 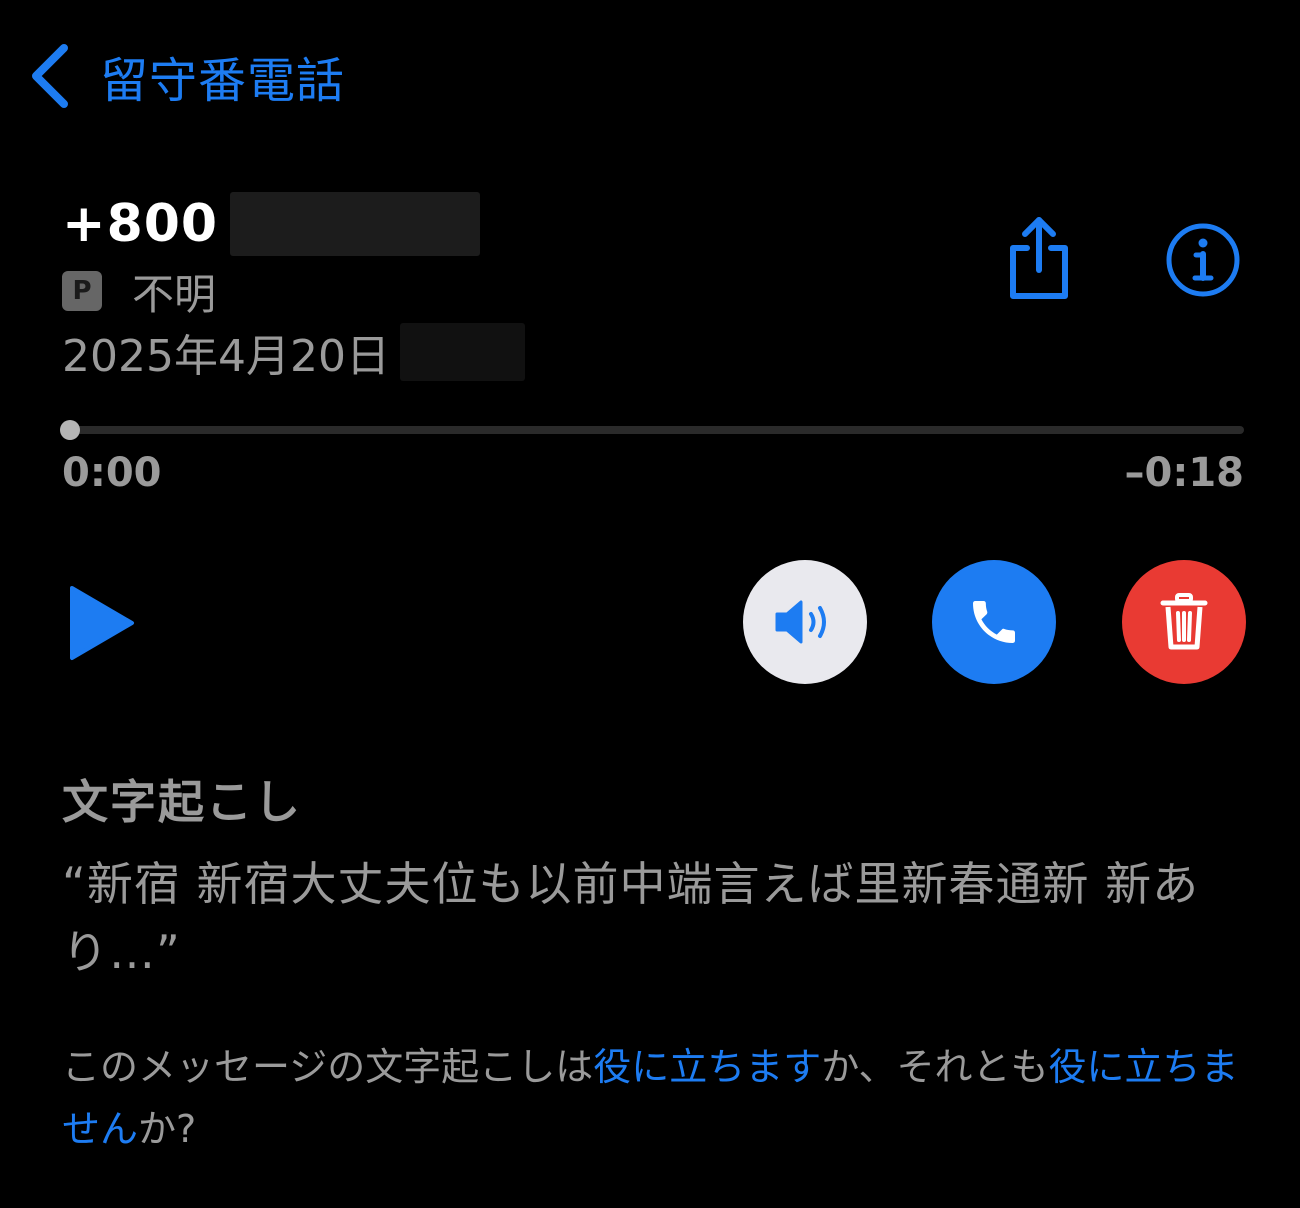 I want to click on elapsed-time: 0:00, so click(x=112, y=473).